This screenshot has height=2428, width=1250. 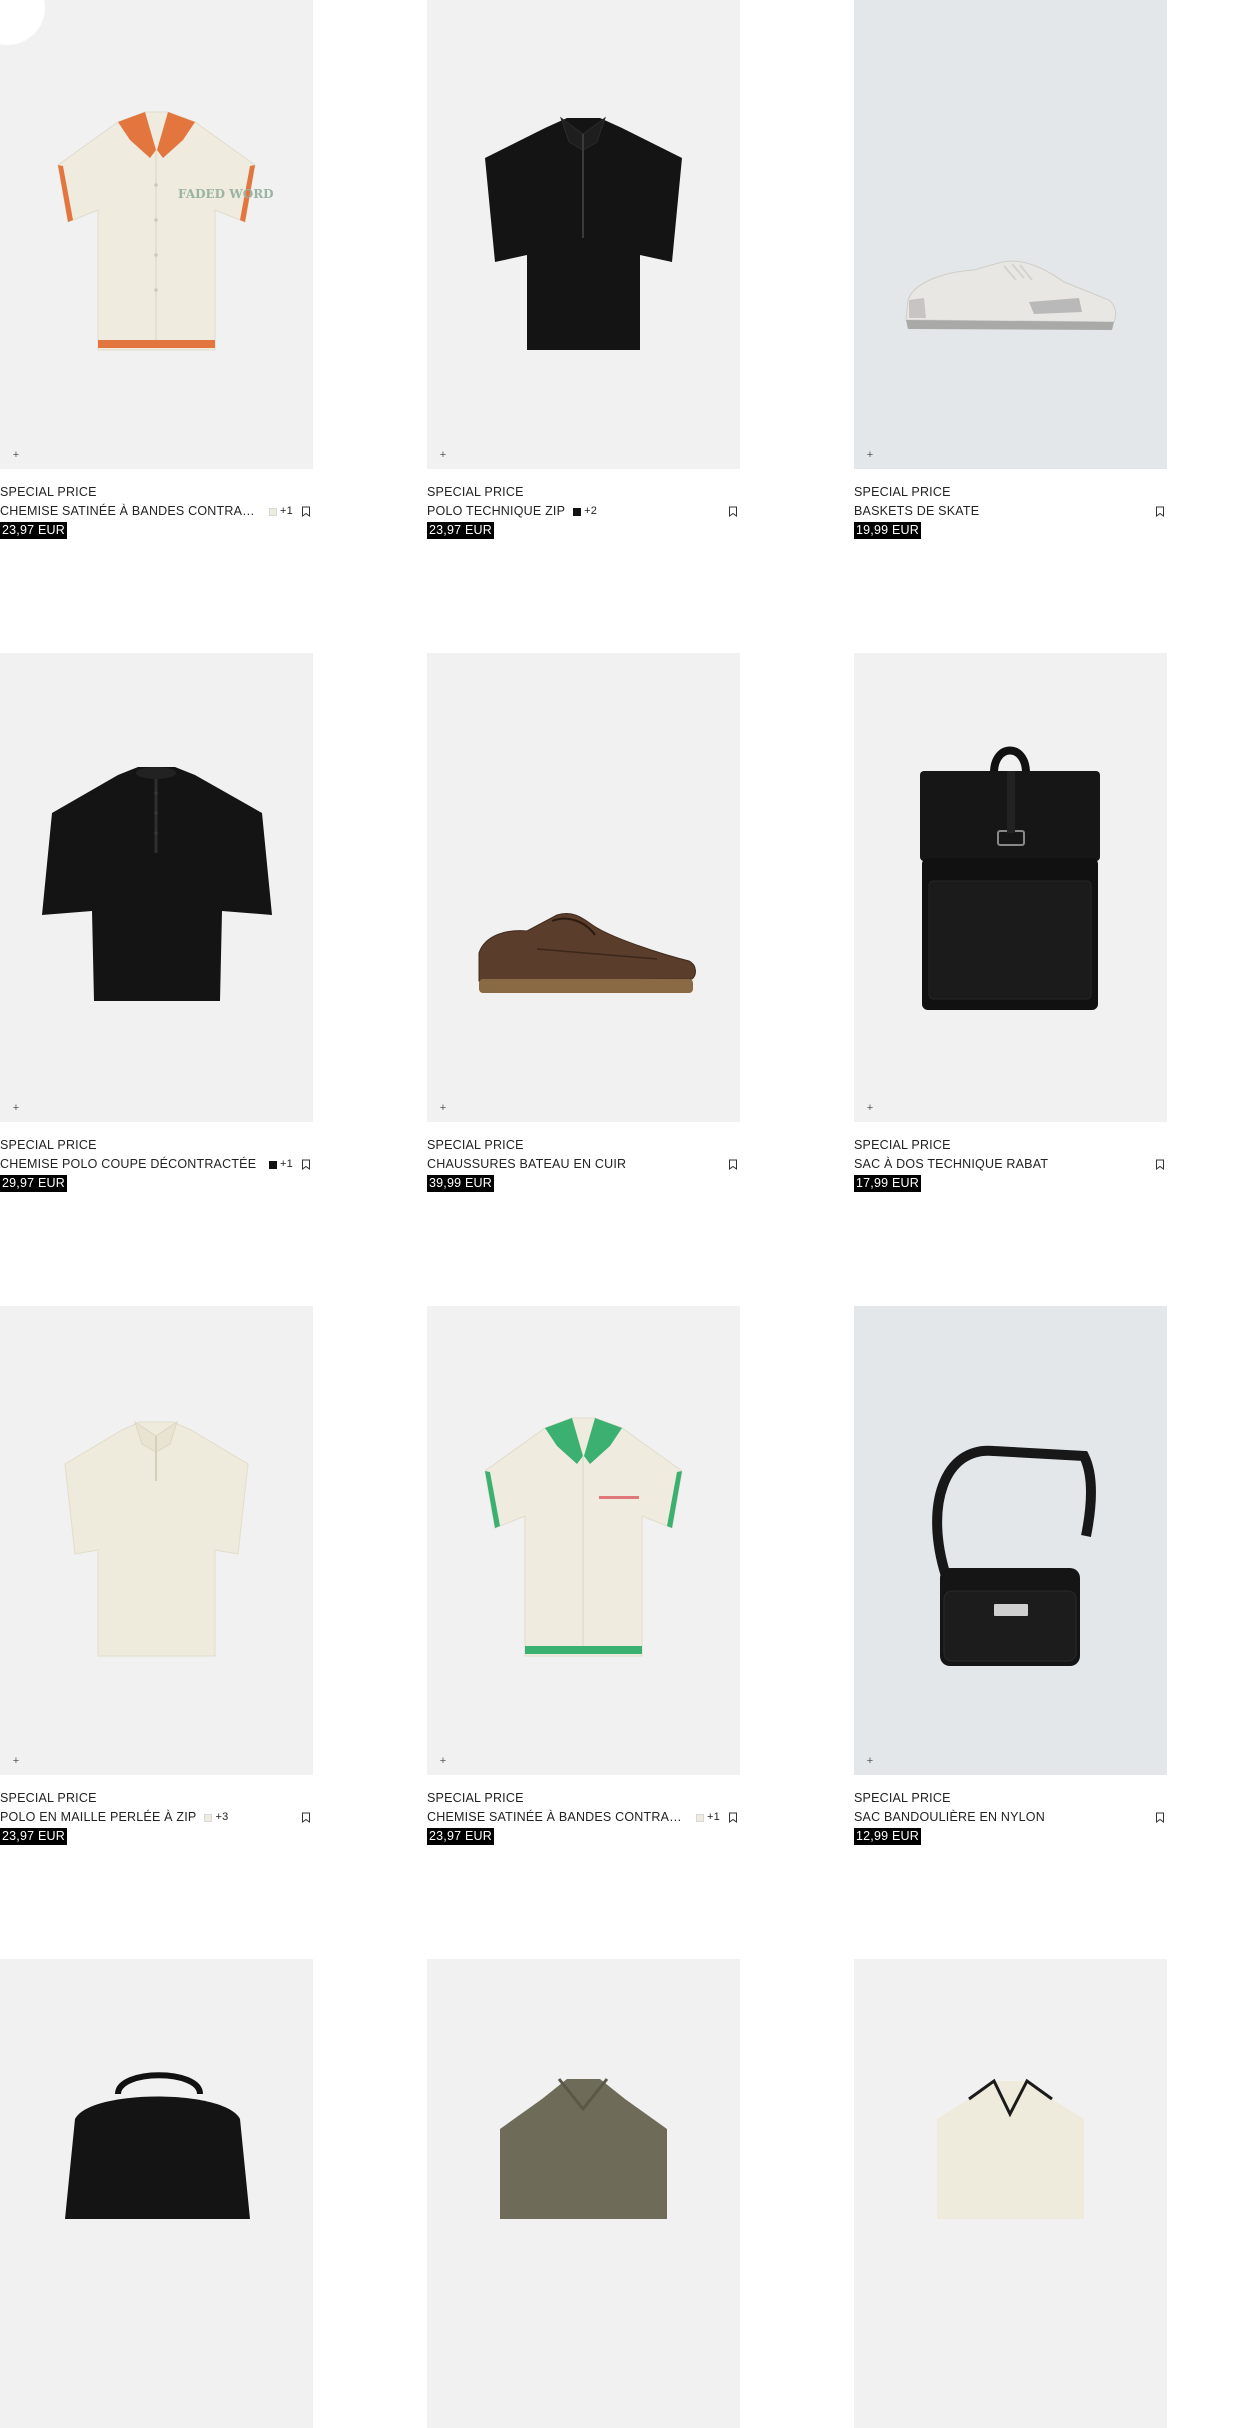 I want to click on product-image-shirt-olive-partial, so click(x=583, y=2193).